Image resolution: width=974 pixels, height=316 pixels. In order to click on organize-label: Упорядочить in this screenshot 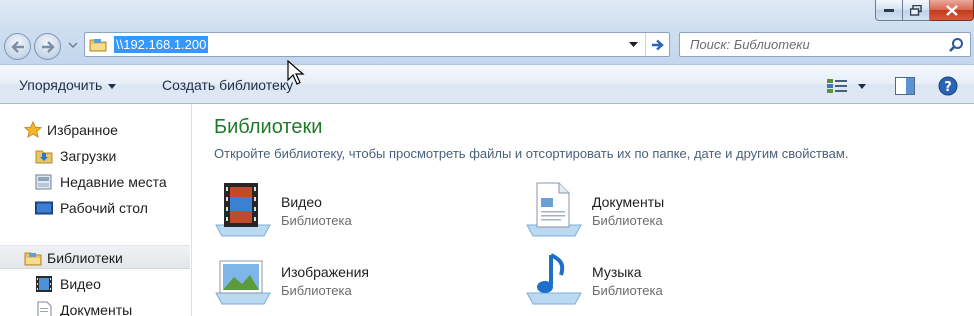, I will do `click(61, 85)`.